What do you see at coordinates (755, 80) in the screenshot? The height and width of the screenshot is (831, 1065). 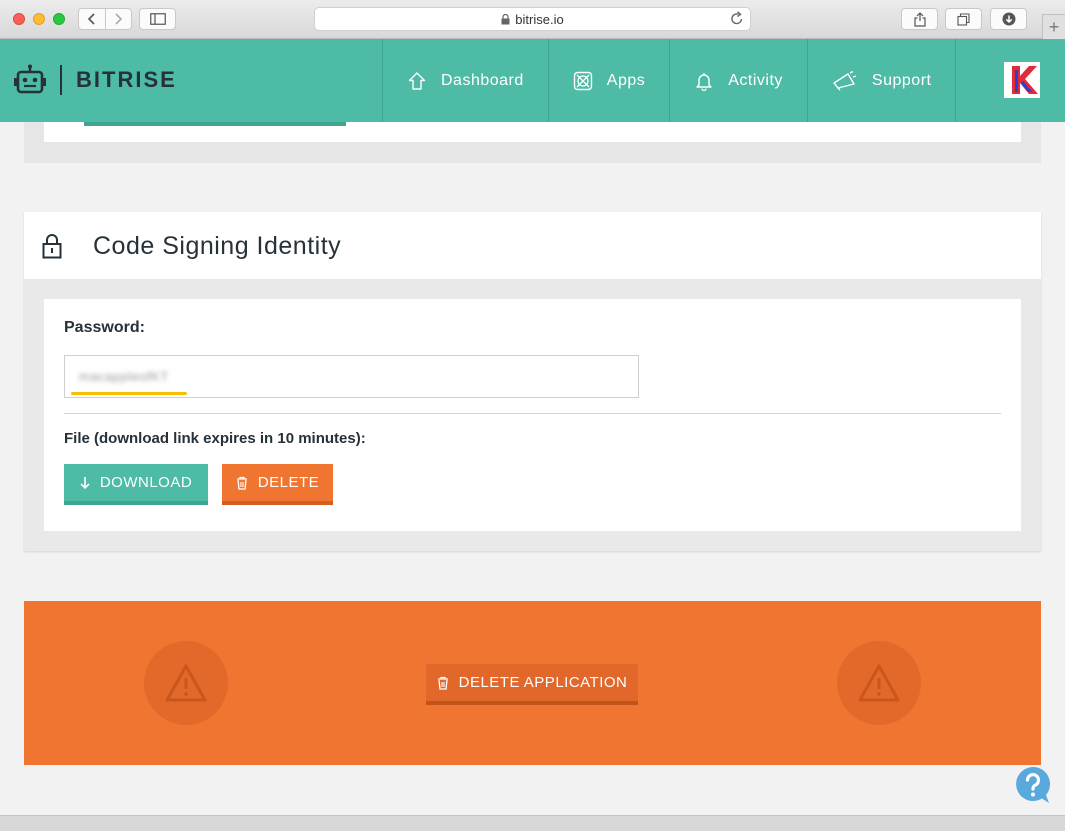 I see `nav-activity-label: Activity` at bounding box center [755, 80].